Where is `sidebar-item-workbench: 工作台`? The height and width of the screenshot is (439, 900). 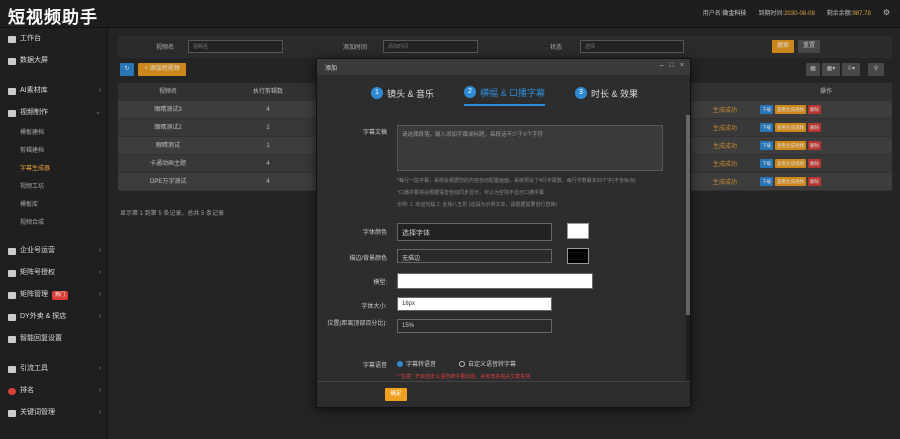
sidebar-item-workbench: 工作台 is located at coordinates (53, 39).